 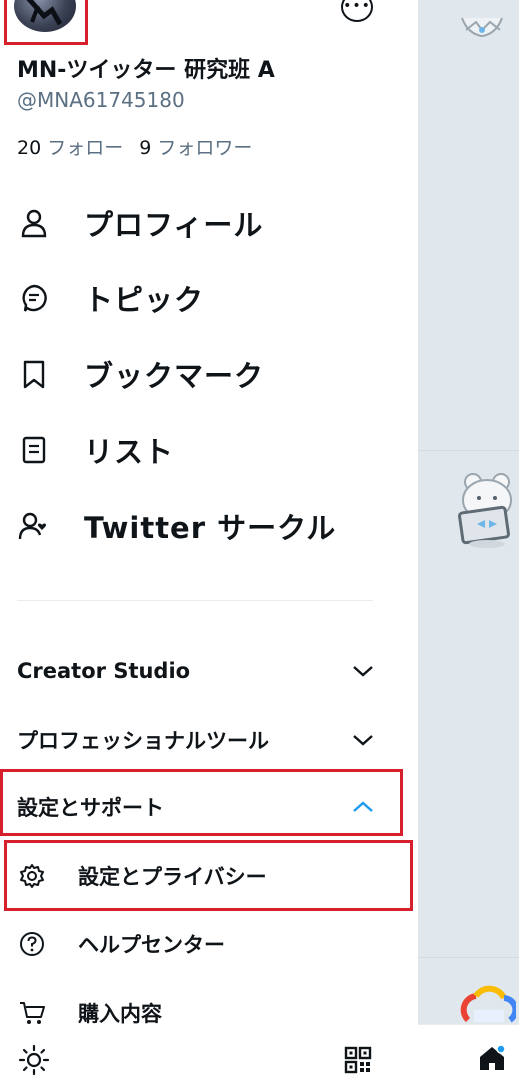 I want to click on bear-sticker-image, so click(x=485, y=510).